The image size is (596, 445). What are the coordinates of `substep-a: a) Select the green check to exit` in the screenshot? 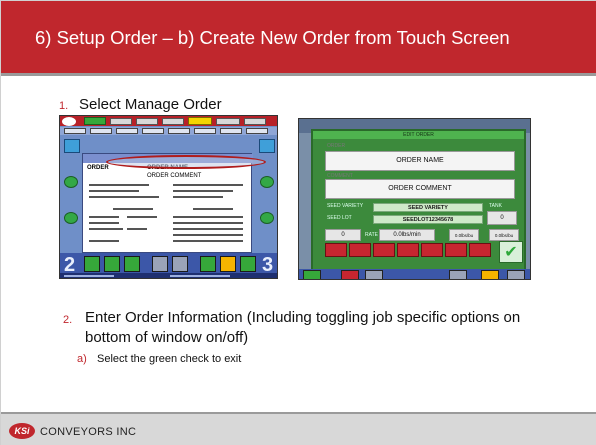 It's located at (159, 359).